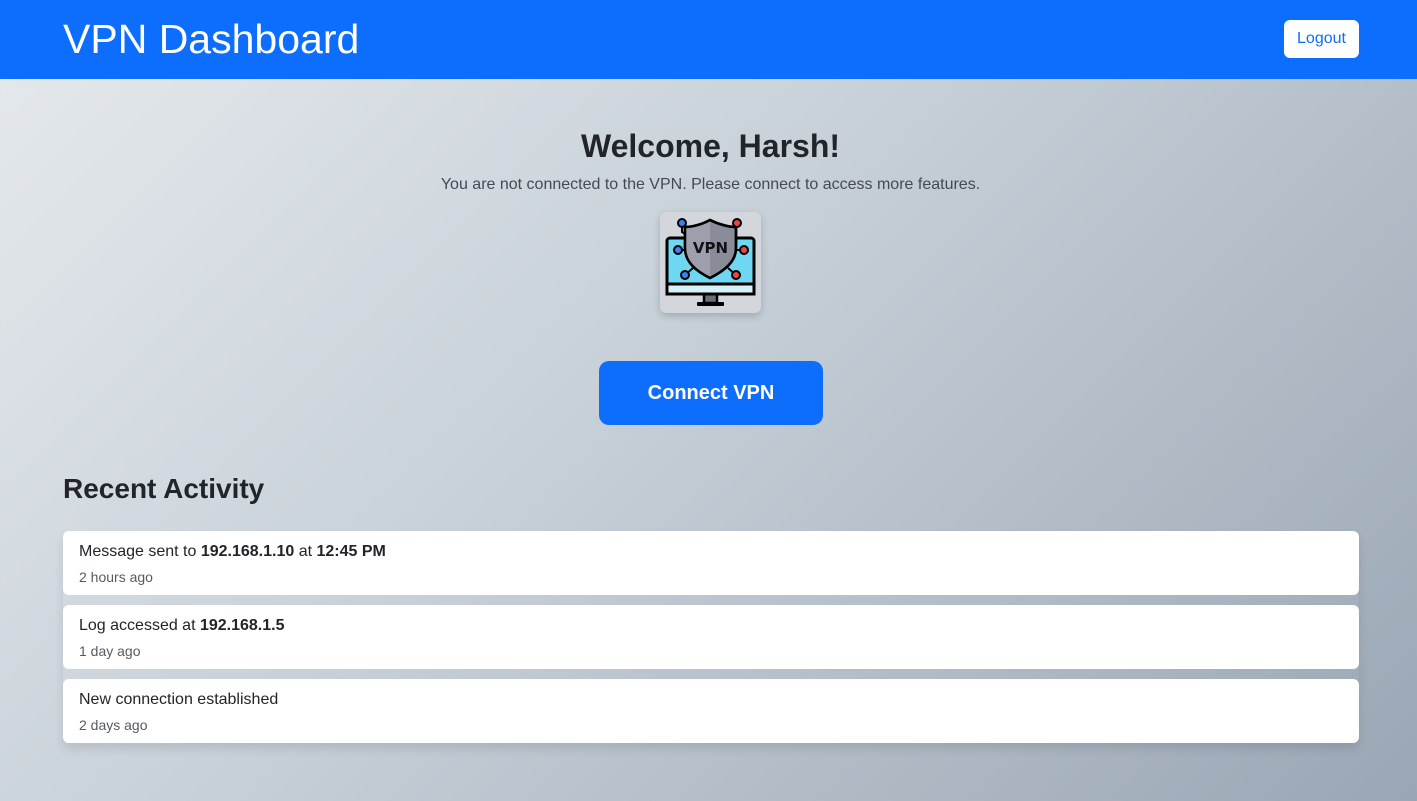 The image size is (1417, 801). I want to click on vpn-shield-monitor-icon: VPN, so click(710, 262).